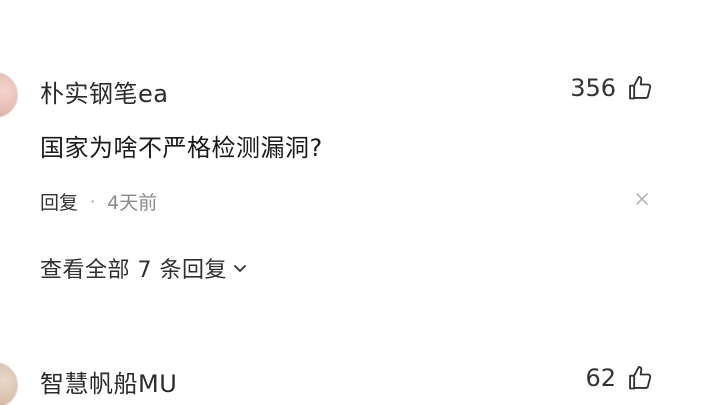  What do you see at coordinates (240, 268) in the screenshot?
I see `chevron-down-icon` at bounding box center [240, 268].